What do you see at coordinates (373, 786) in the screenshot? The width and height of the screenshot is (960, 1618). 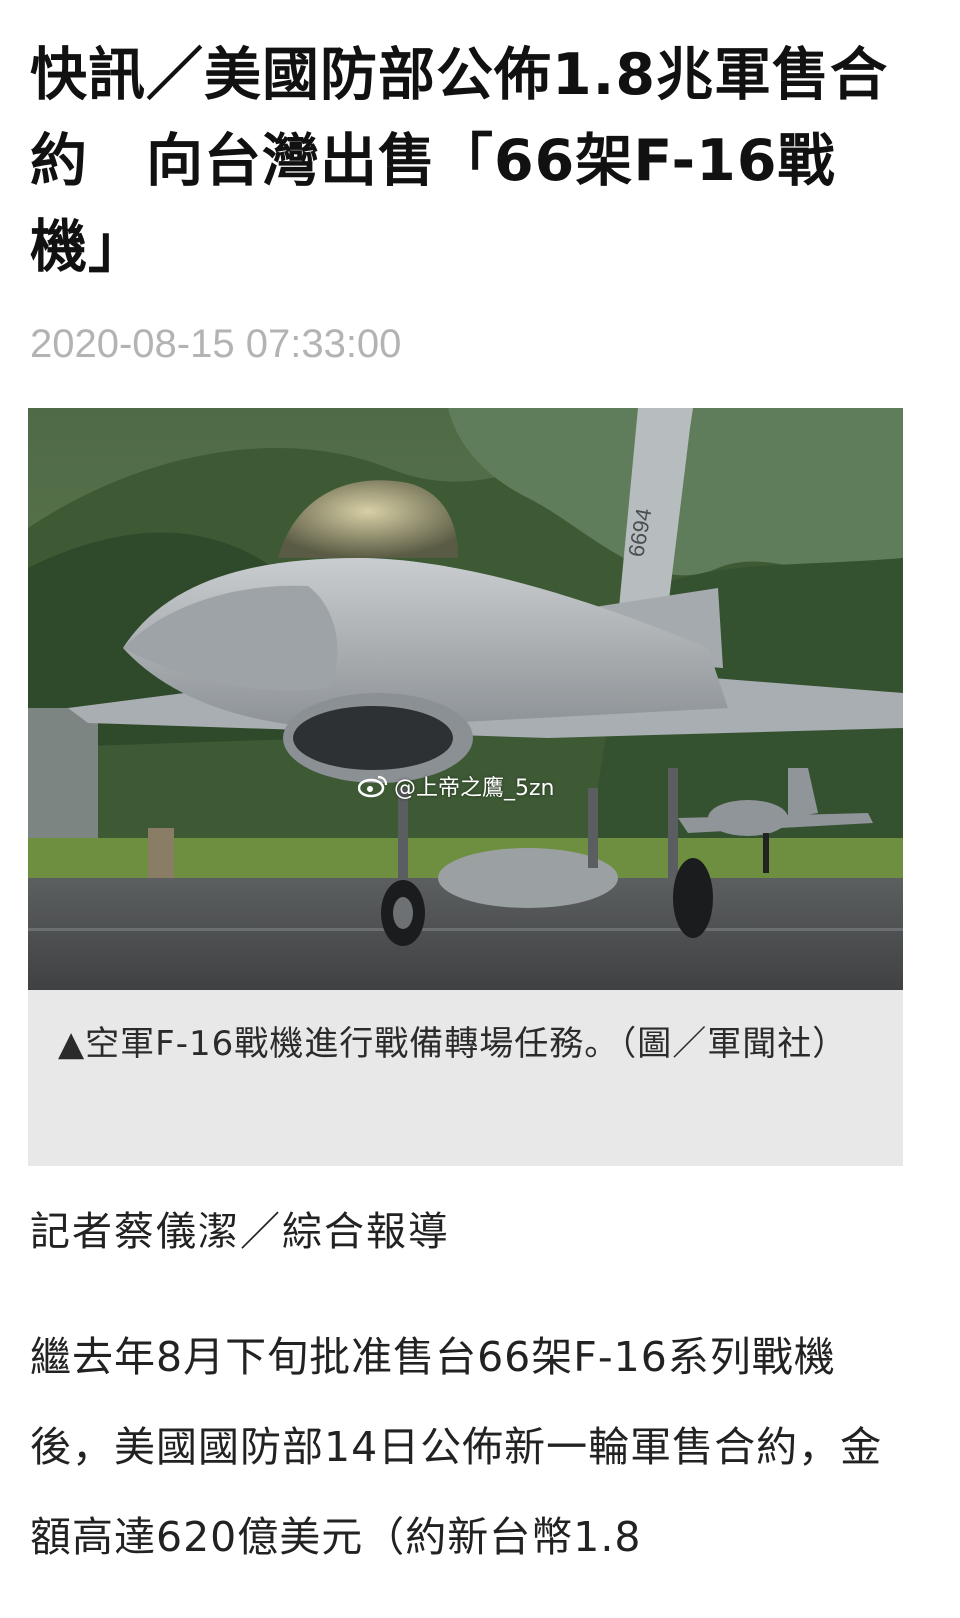 I see `weibo-logo-icon` at bounding box center [373, 786].